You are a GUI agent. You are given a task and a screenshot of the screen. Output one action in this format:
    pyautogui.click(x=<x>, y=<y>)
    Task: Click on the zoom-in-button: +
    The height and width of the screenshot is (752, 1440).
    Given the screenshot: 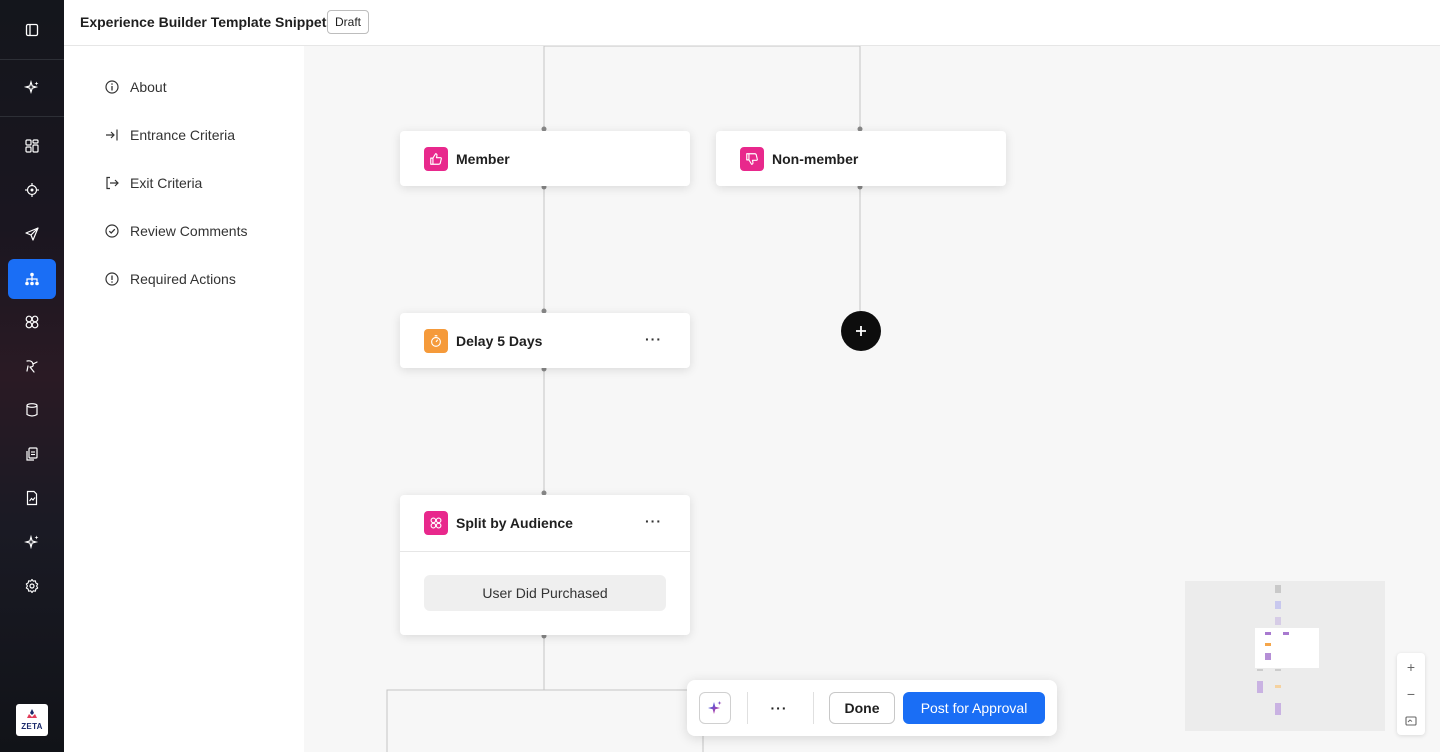 What is the action you would take?
    pyautogui.click(x=1411, y=666)
    